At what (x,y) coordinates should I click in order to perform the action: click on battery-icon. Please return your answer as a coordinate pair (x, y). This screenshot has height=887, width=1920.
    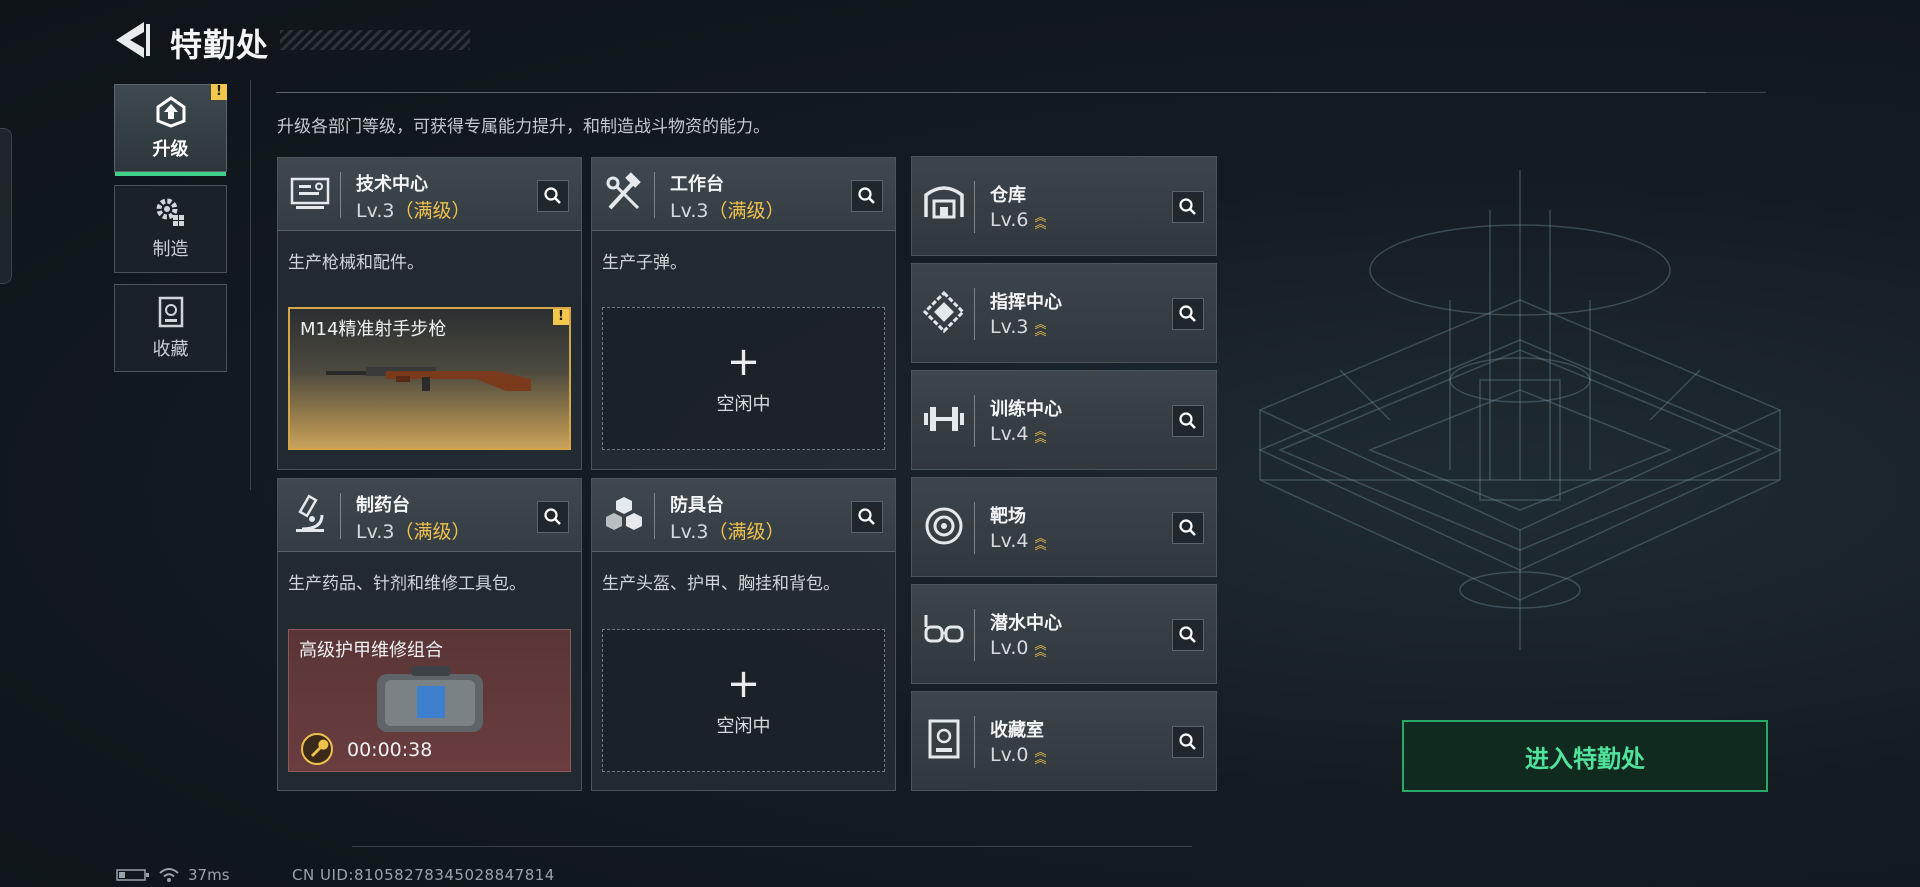
    Looking at the image, I should click on (132, 875).